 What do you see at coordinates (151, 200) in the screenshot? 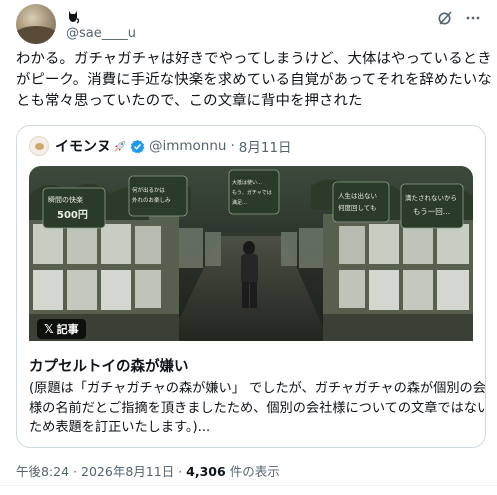
I see `sign-text: 外れのお楽しみ` at bounding box center [151, 200].